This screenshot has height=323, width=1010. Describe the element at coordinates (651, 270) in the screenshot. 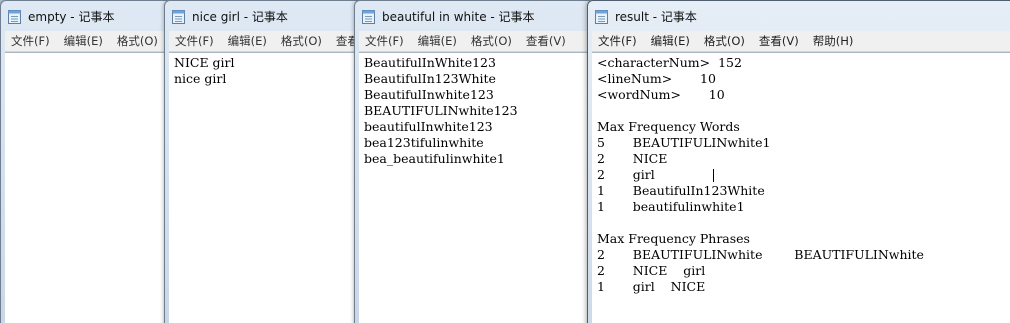

I see `text-line: 2 NICE girl` at that location.